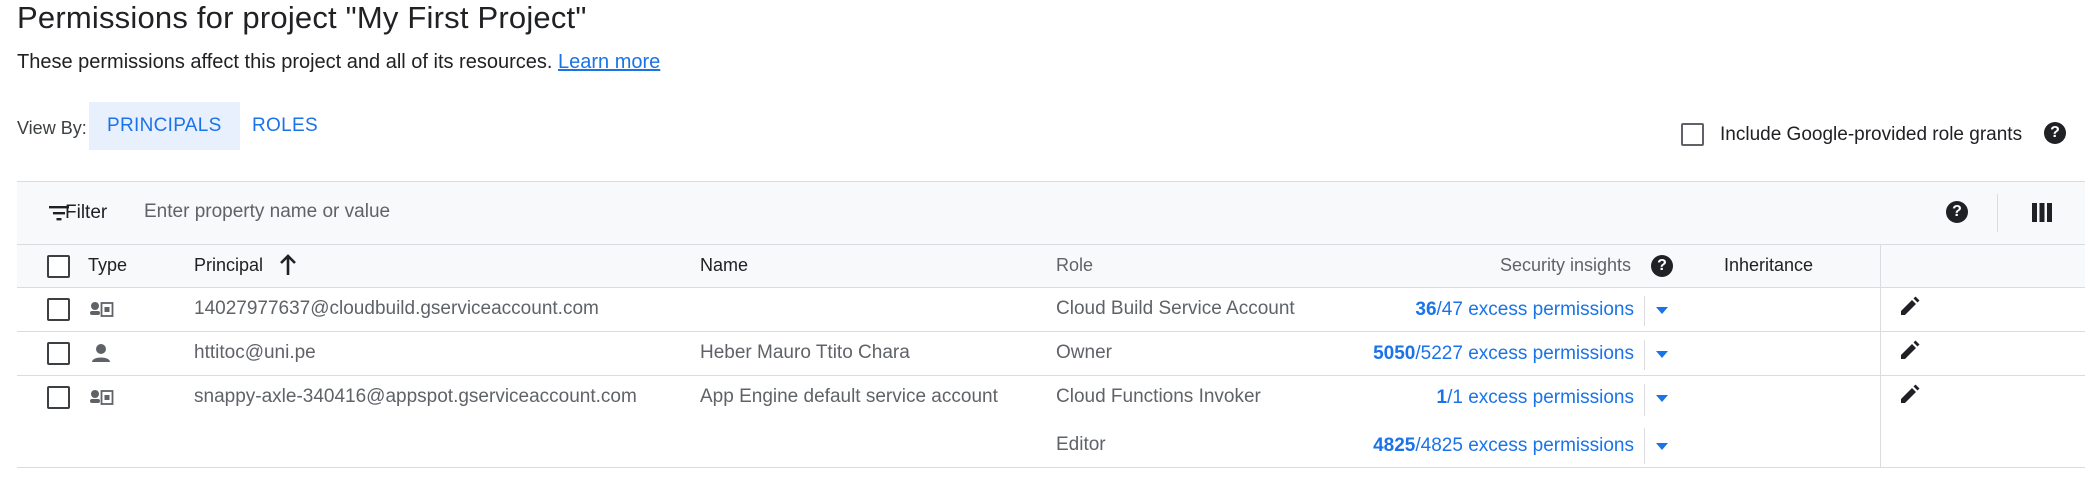 Image resolution: width=2097 pixels, height=497 pixels. Describe the element at coordinates (1692, 134) in the screenshot. I see `include-google-grants-checkbox` at that location.